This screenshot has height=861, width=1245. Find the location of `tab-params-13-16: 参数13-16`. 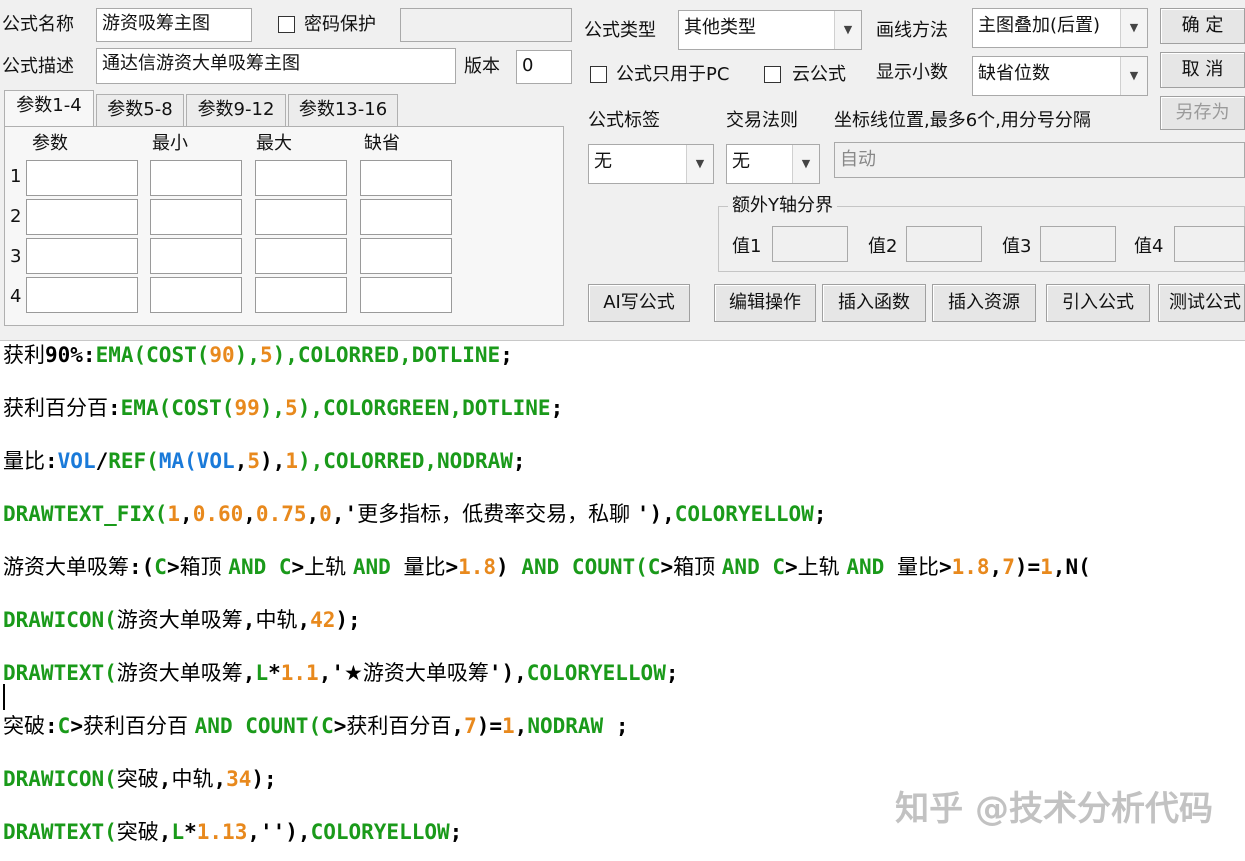

tab-params-13-16: 参数13-16 is located at coordinates (343, 110).